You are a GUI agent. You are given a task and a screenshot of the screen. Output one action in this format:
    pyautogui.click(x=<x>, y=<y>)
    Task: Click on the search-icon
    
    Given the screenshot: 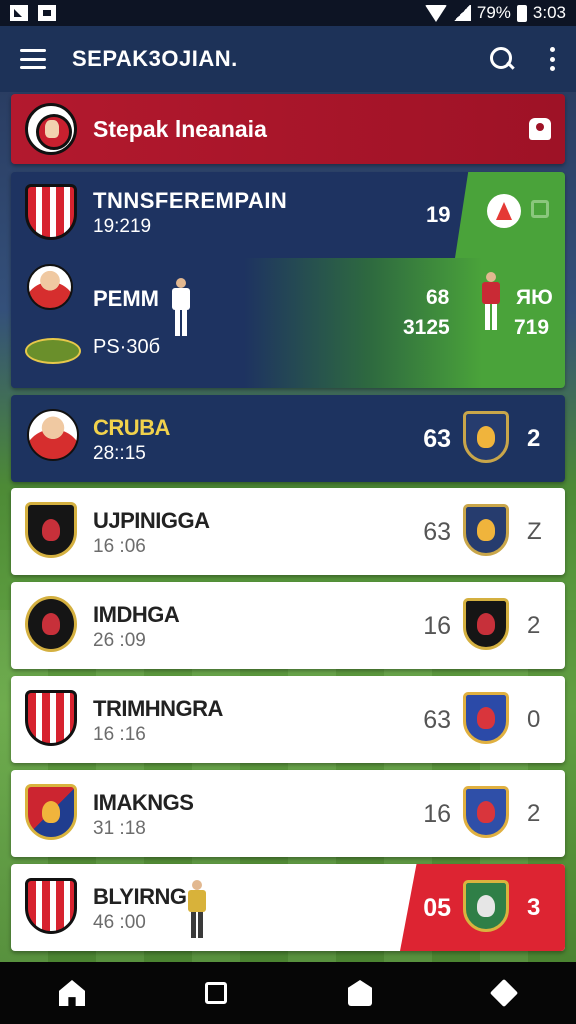 What is the action you would take?
    pyautogui.click(x=502, y=59)
    